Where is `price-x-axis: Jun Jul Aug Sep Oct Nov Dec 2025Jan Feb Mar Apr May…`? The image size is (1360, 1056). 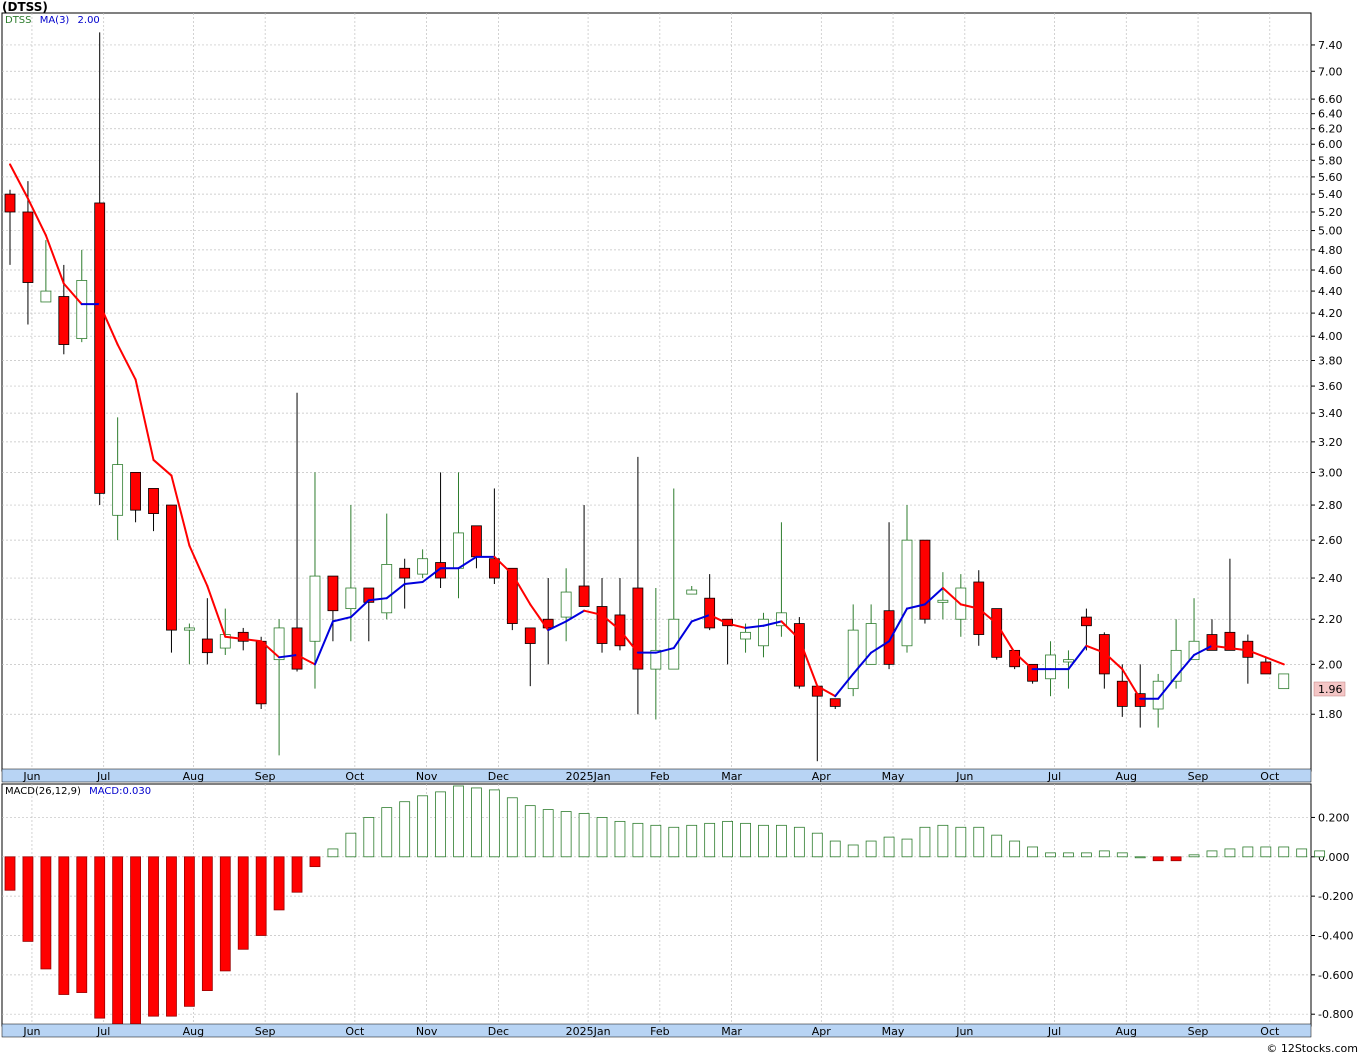
price-x-axis: Jun Jul Aug Sep Oct Nov Dec 2025Jan Feb Mar Apr May… is located at coordinates (656, 775).